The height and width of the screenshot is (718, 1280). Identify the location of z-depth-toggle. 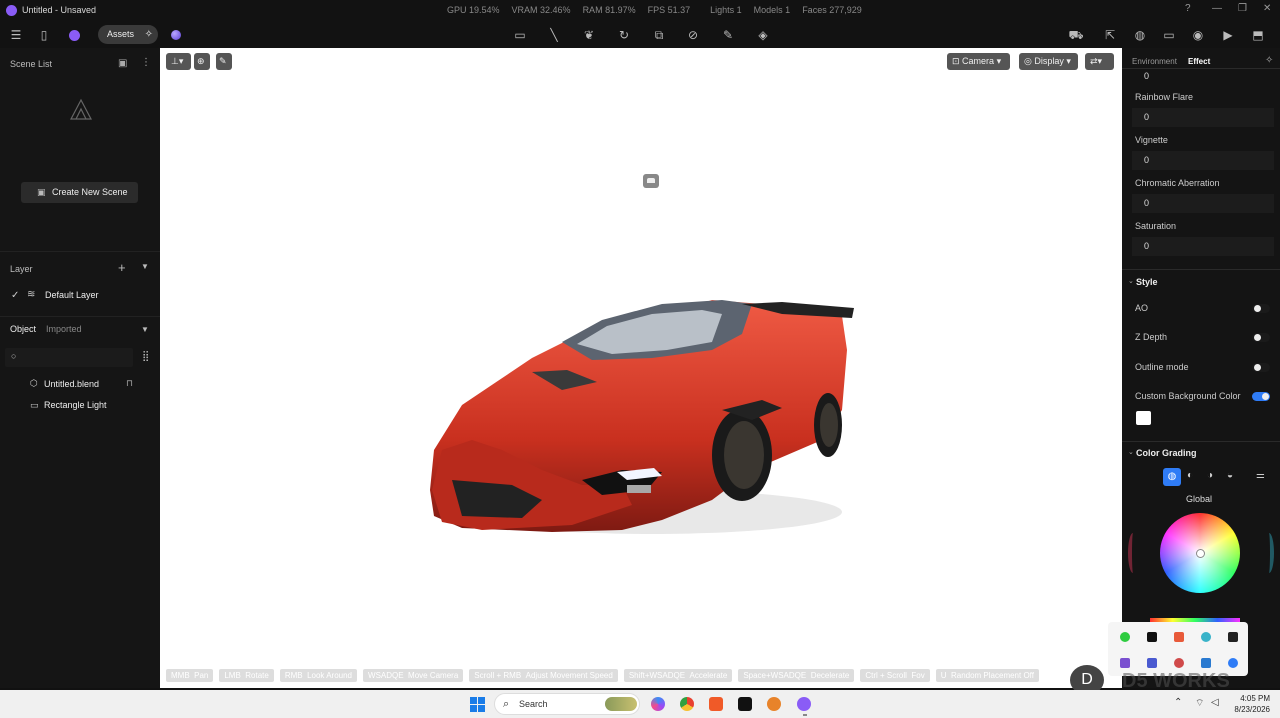
(1261, 337).